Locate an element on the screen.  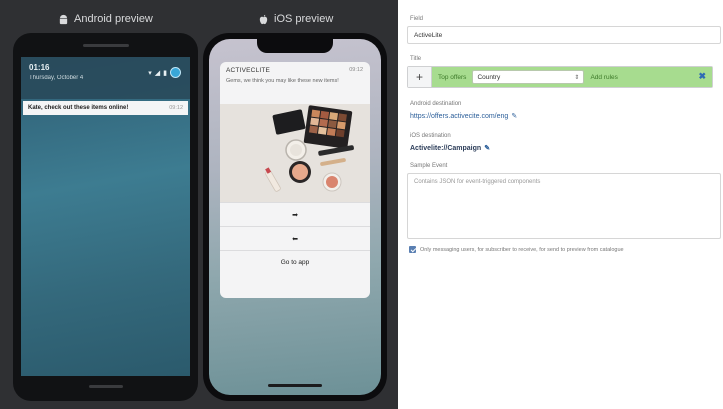
preview-option-checkbox is located at coordinates (412, 249).